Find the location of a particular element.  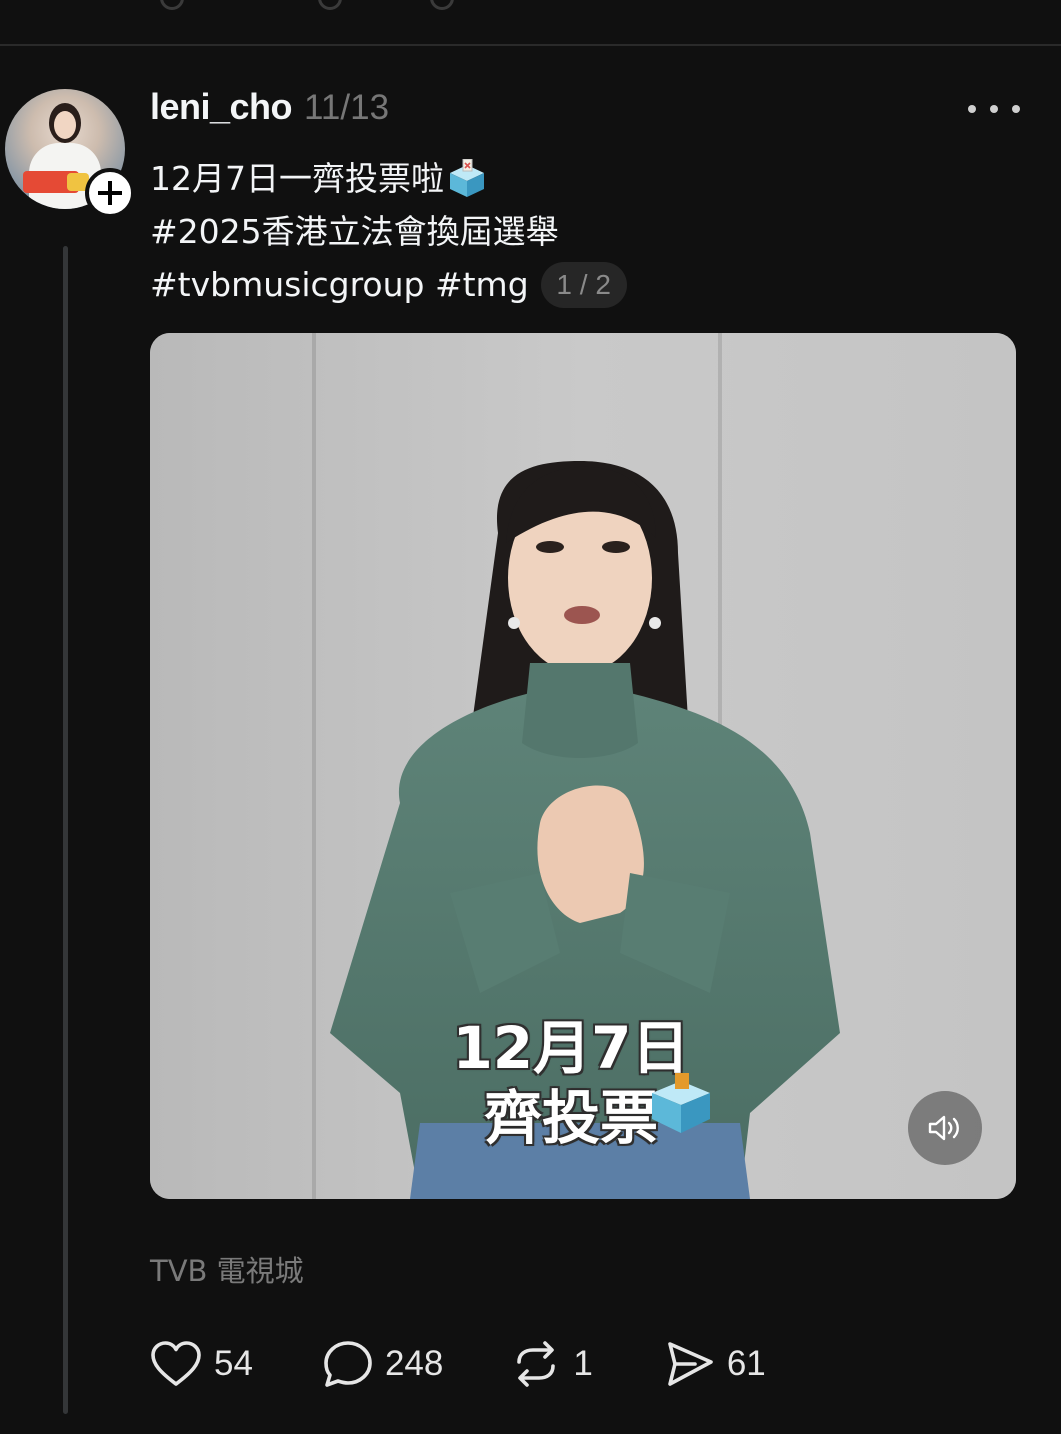

more-horizontal-icon is located at coordinates (972, 109).